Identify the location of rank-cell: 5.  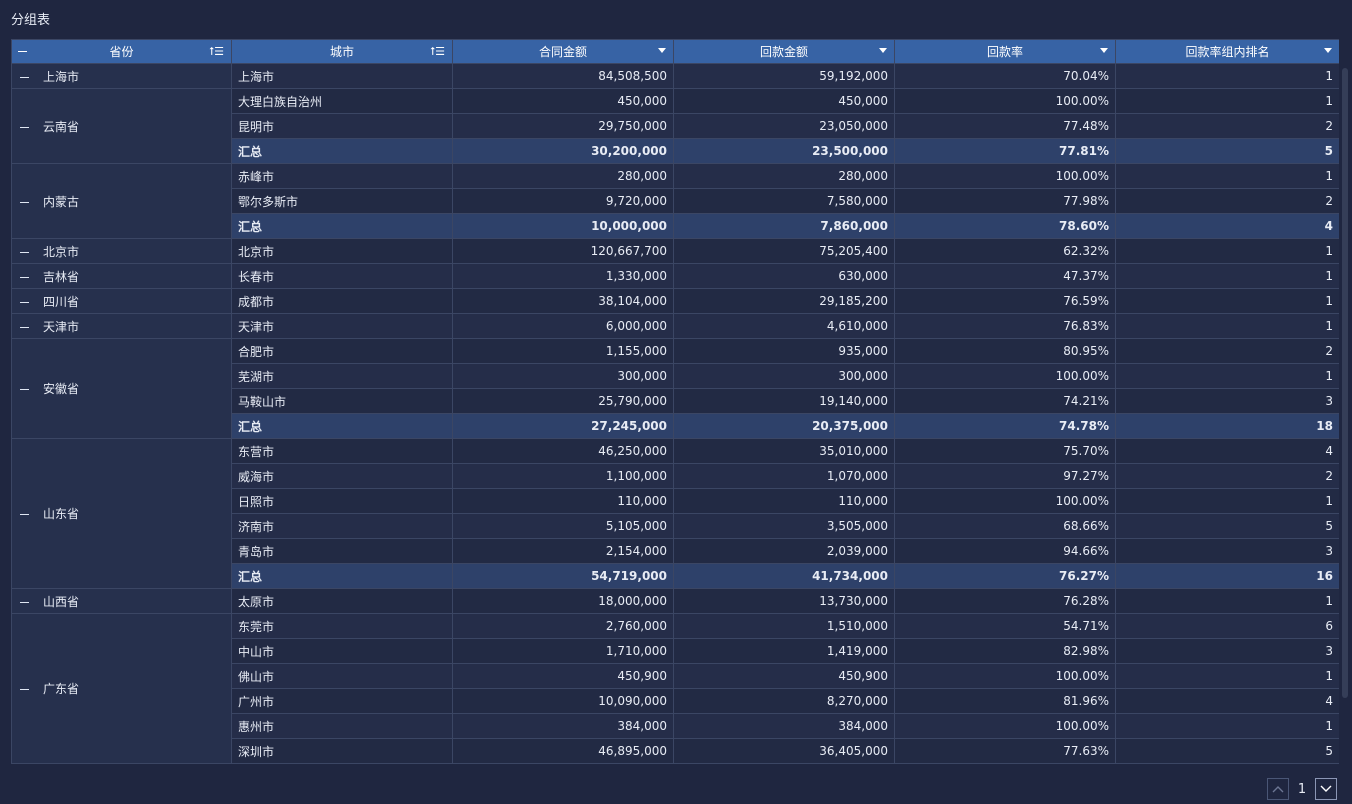
(1227, 751).